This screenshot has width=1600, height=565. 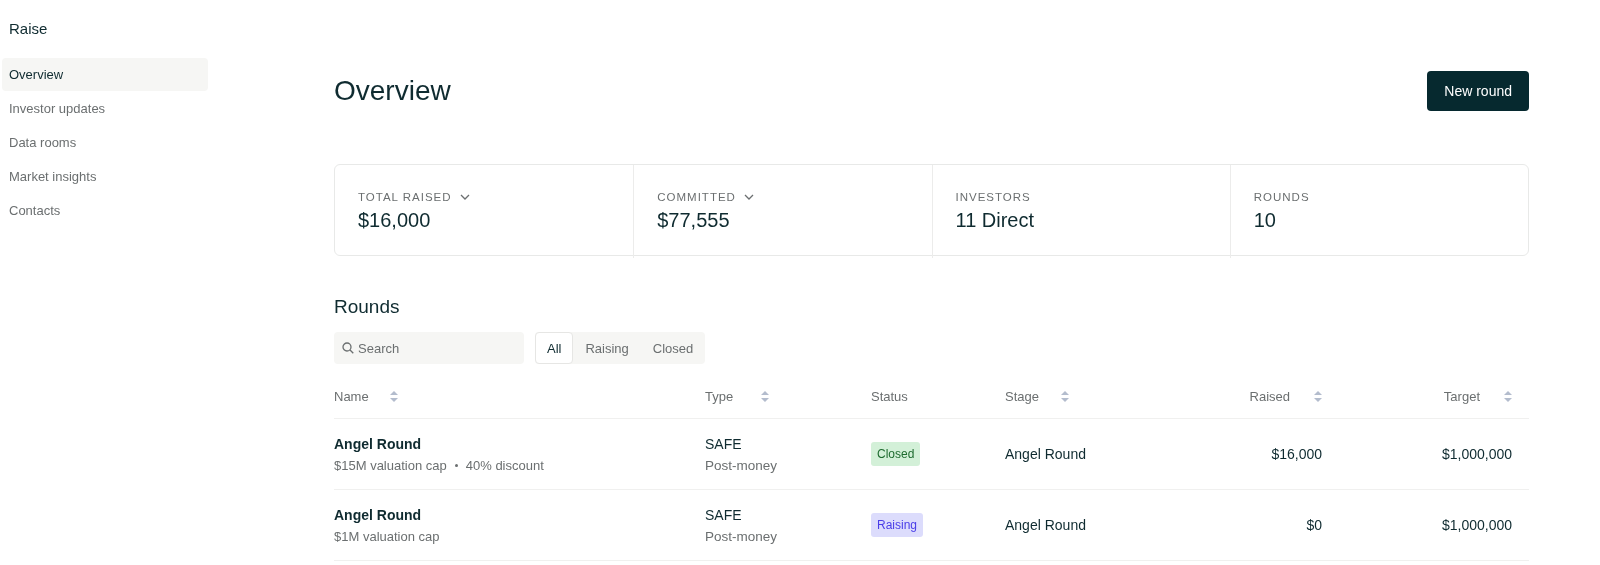 What do you see at coordinates (890, 396) in the screenshot?
I see `column-header: Status` at bounding box center [890, 396].